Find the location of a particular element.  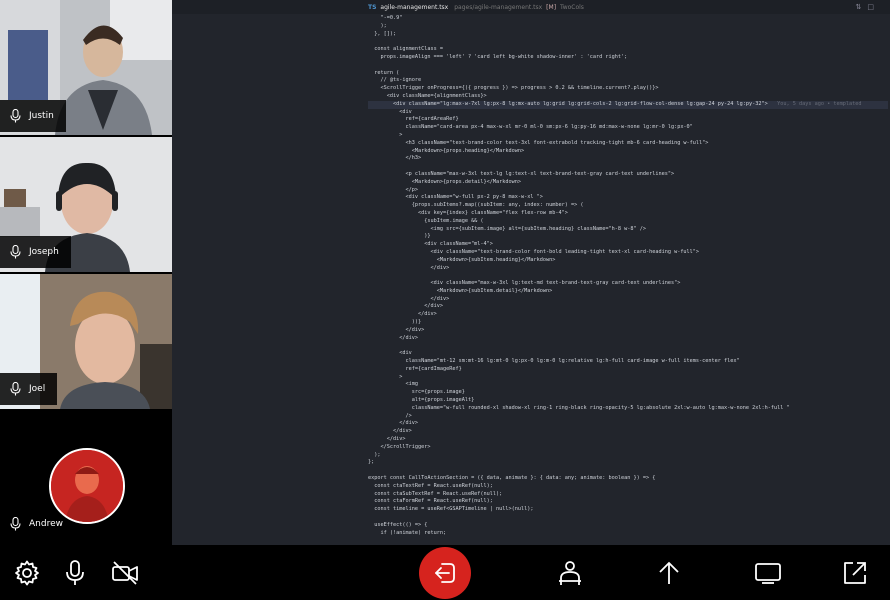

upload-arrow-icon is located at coordinates (669, 572).